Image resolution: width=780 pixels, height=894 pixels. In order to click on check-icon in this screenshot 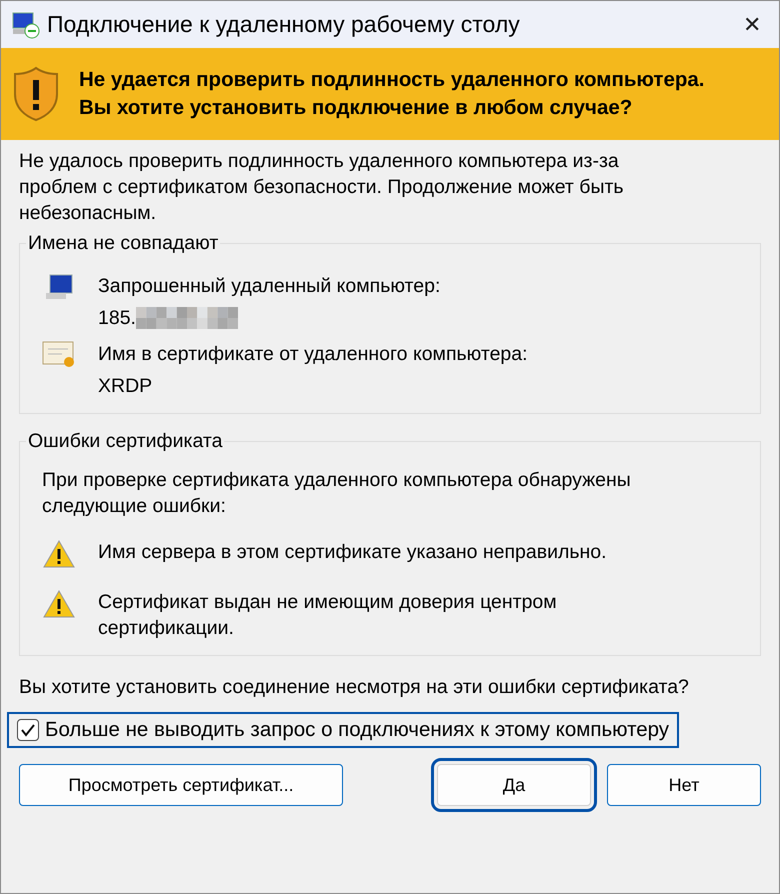, I will do `click(28, 730)`.